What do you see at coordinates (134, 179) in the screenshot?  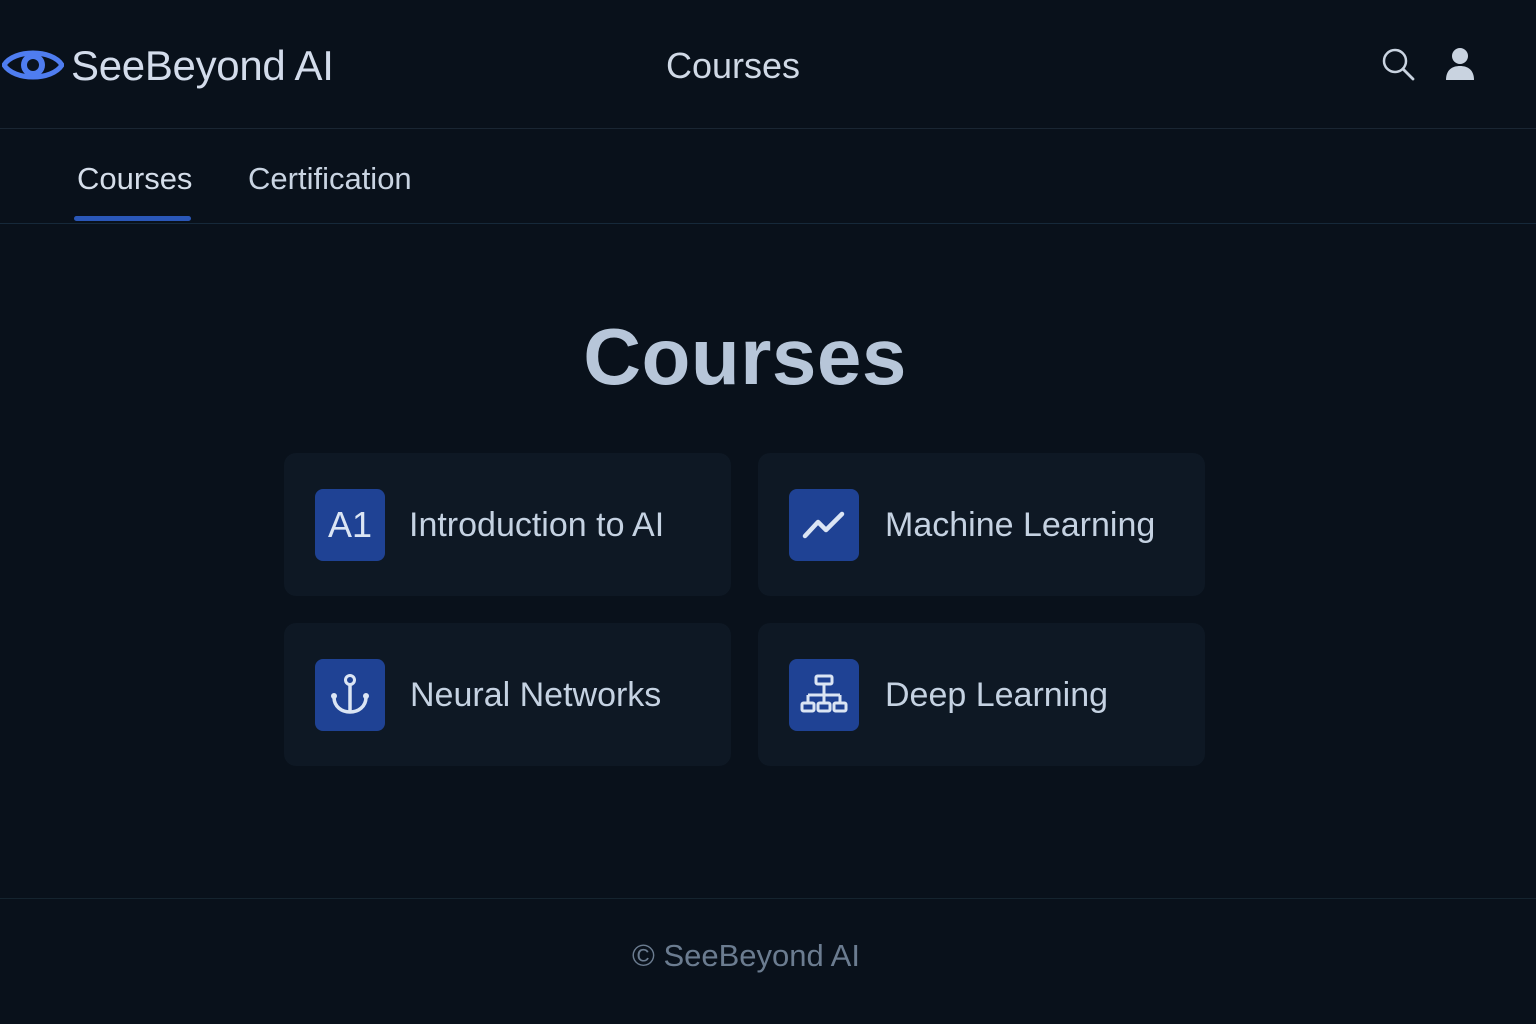 I see `tab-courses: Courses` at bounding box center [134, 179].